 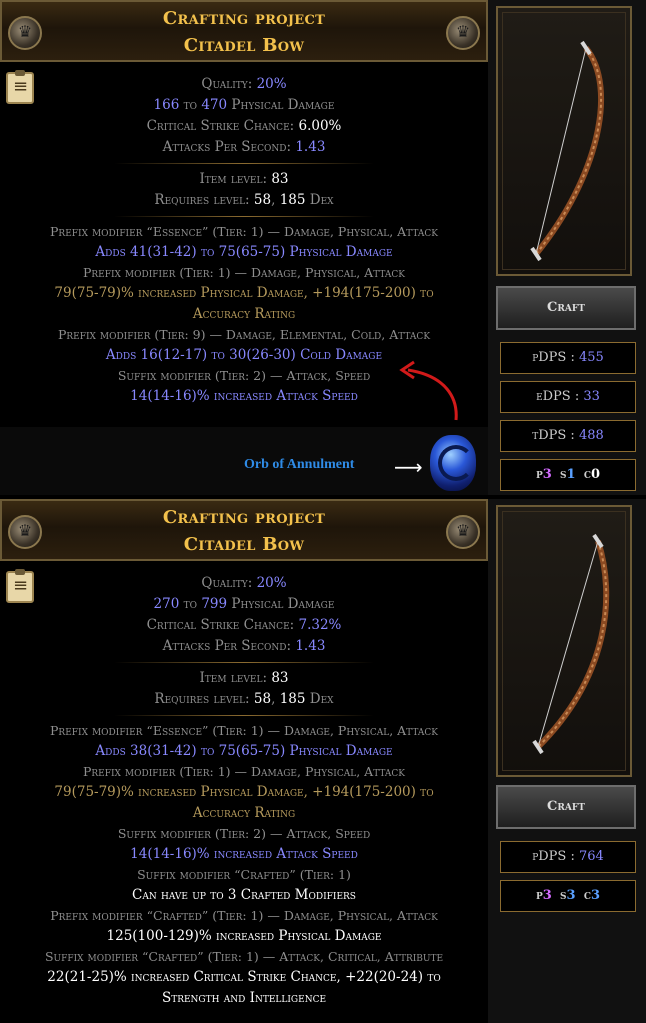 What do you see at coordinates (166, 105) in the screenshot?
I see `damage-min: 166` at bounding box center [166, 105].